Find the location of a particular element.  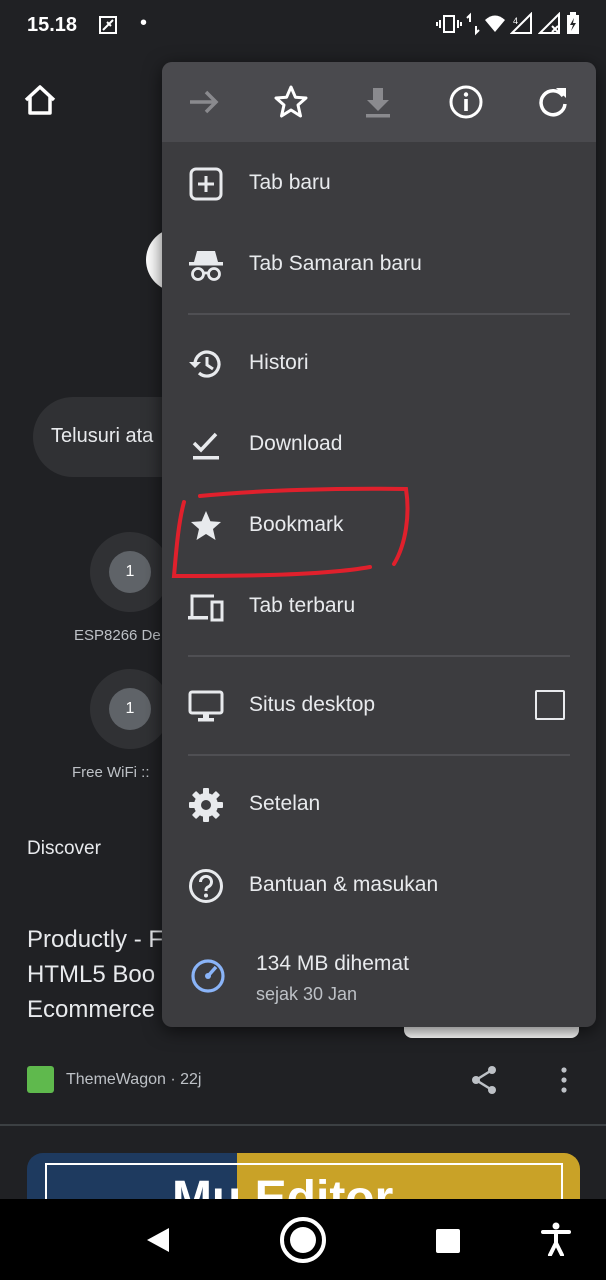

accessibility-icon is located at coordinates (556, 1239).